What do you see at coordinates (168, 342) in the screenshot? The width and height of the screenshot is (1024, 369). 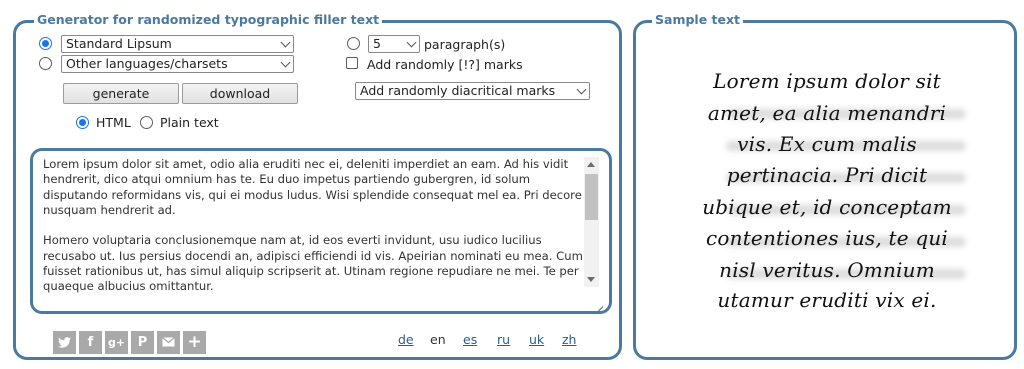 I see `email-icon` at bounding box center [168, 342].